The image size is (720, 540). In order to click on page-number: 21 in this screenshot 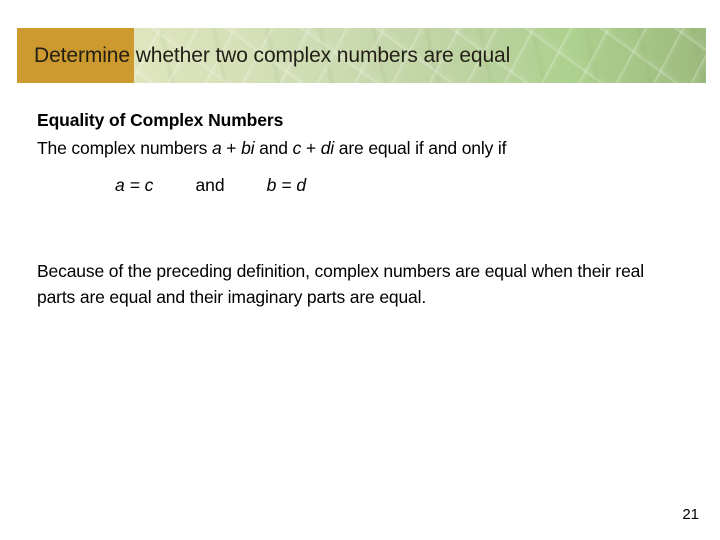, I will do `click(690, 514)`.